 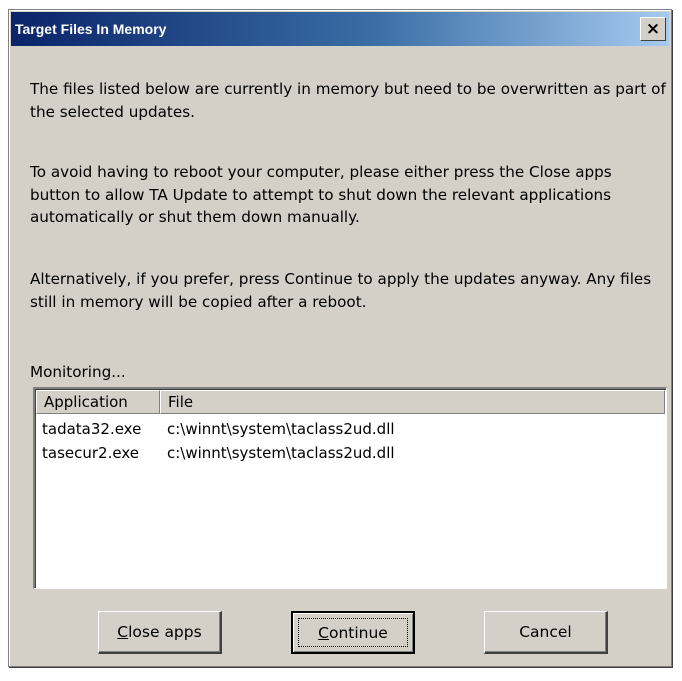 I want to click on list-header: Application File, so click(x=350, y=402).